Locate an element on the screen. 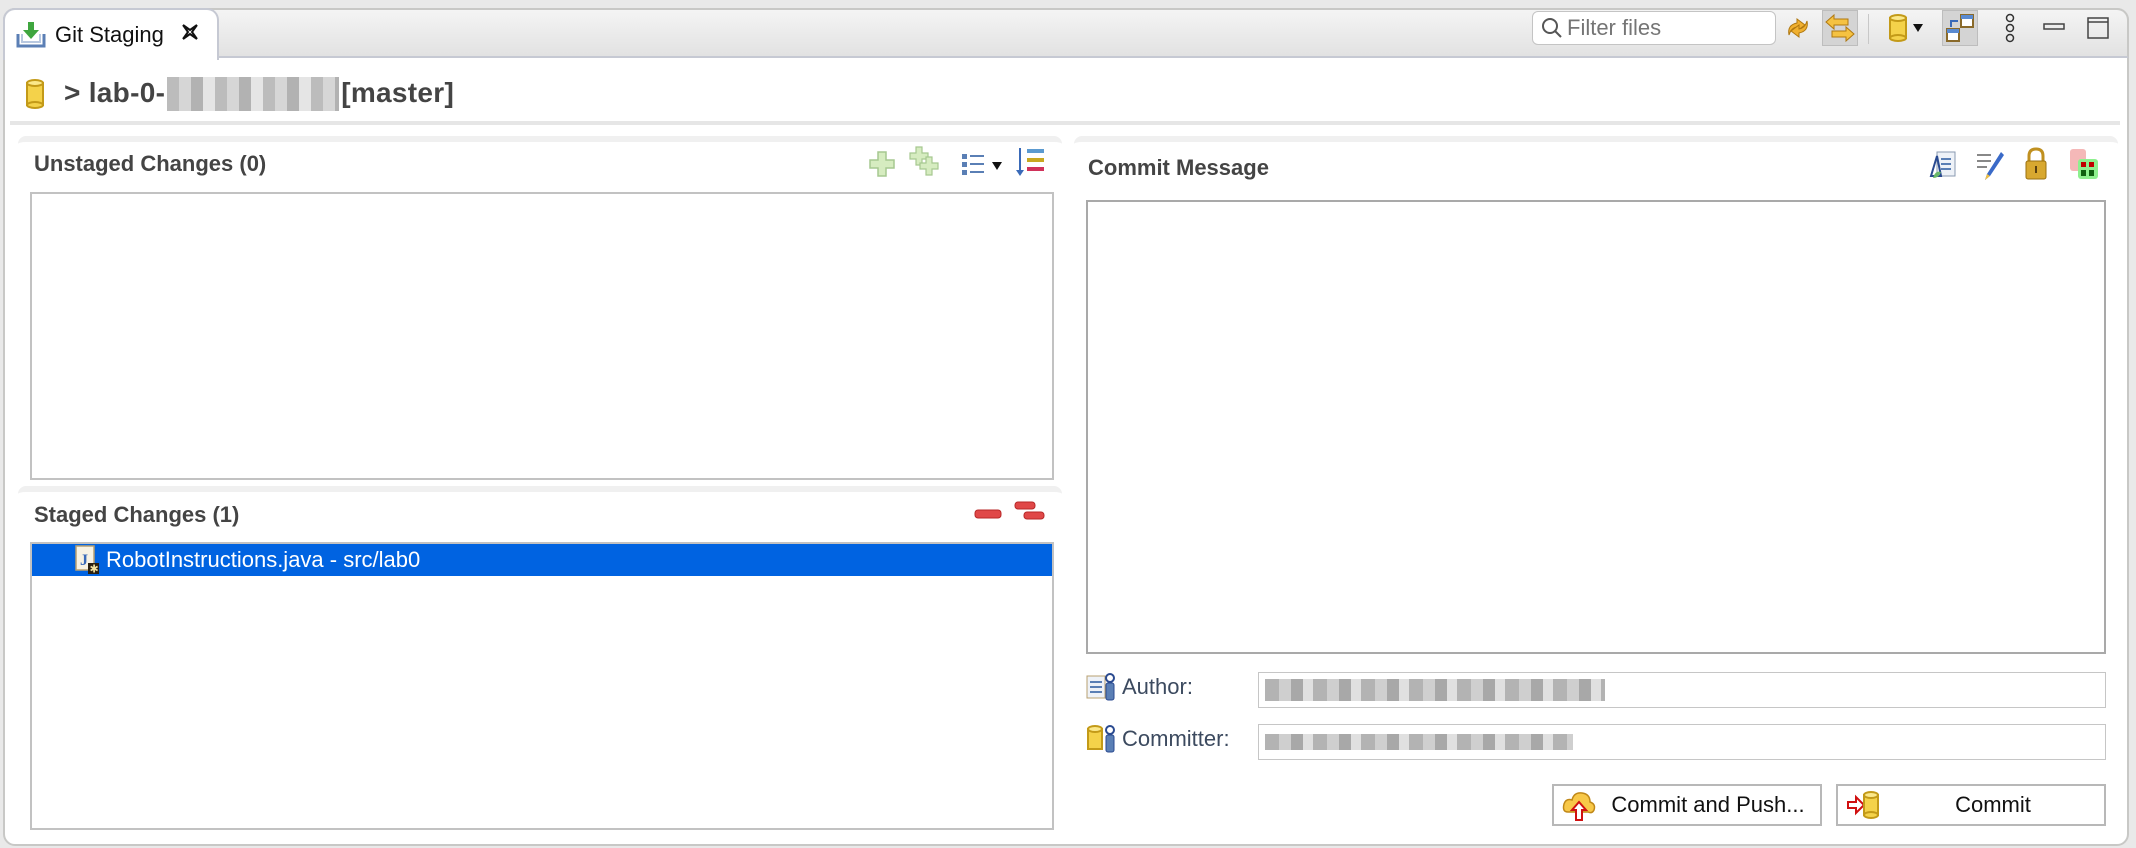 The image size is (2136, 848). layout-icon is located at coordinates (1960, 28).